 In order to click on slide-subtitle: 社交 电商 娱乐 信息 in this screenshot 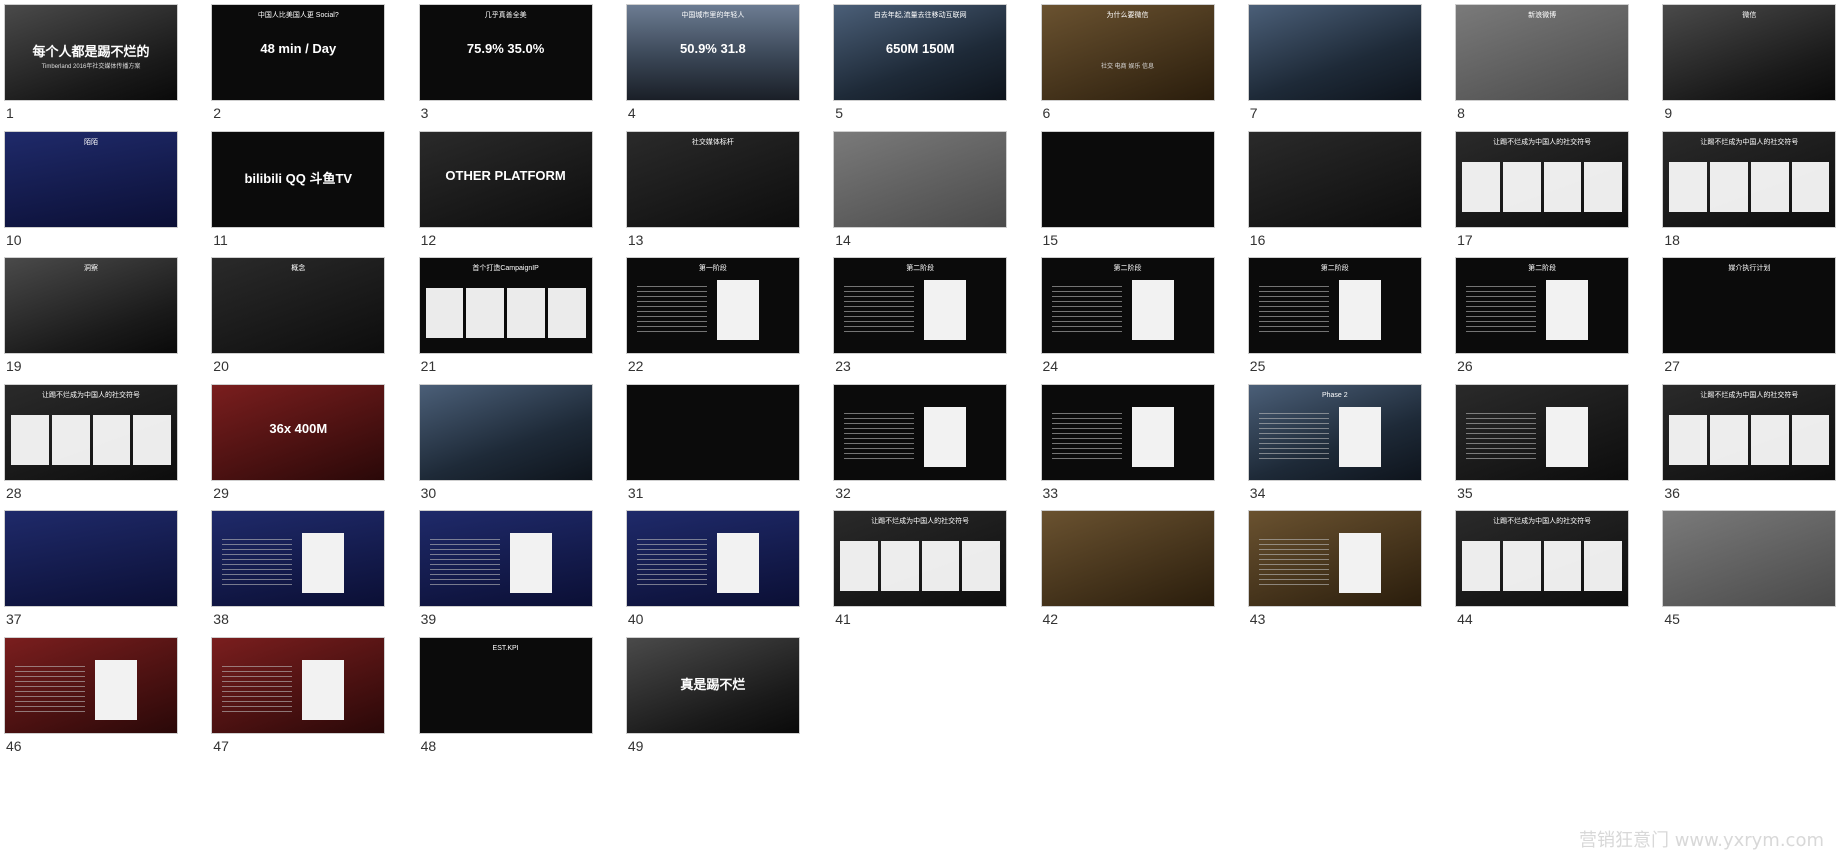, I will do `click(1127, 67)`.